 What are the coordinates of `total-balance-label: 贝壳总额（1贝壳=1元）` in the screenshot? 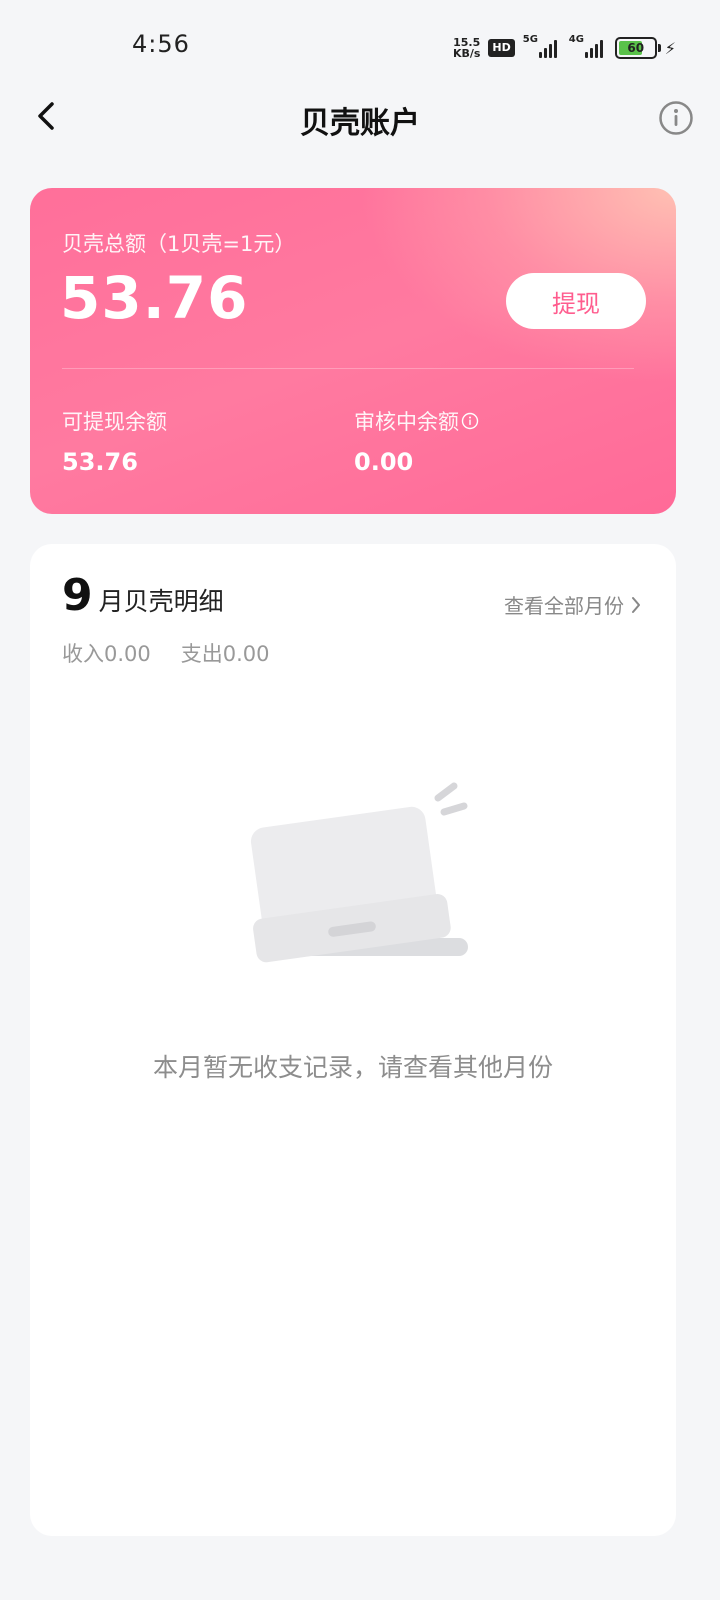 It's located at (179, 244).